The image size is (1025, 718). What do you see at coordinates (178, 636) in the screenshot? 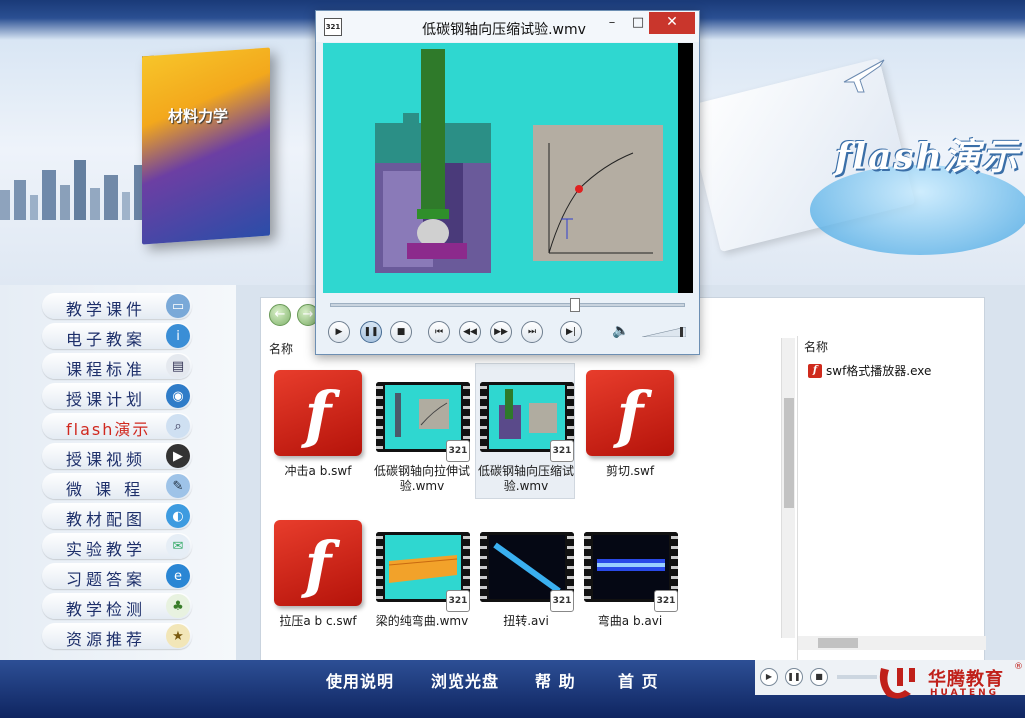
I see `recommend-icon: ★` at bounding box center [178, 636].